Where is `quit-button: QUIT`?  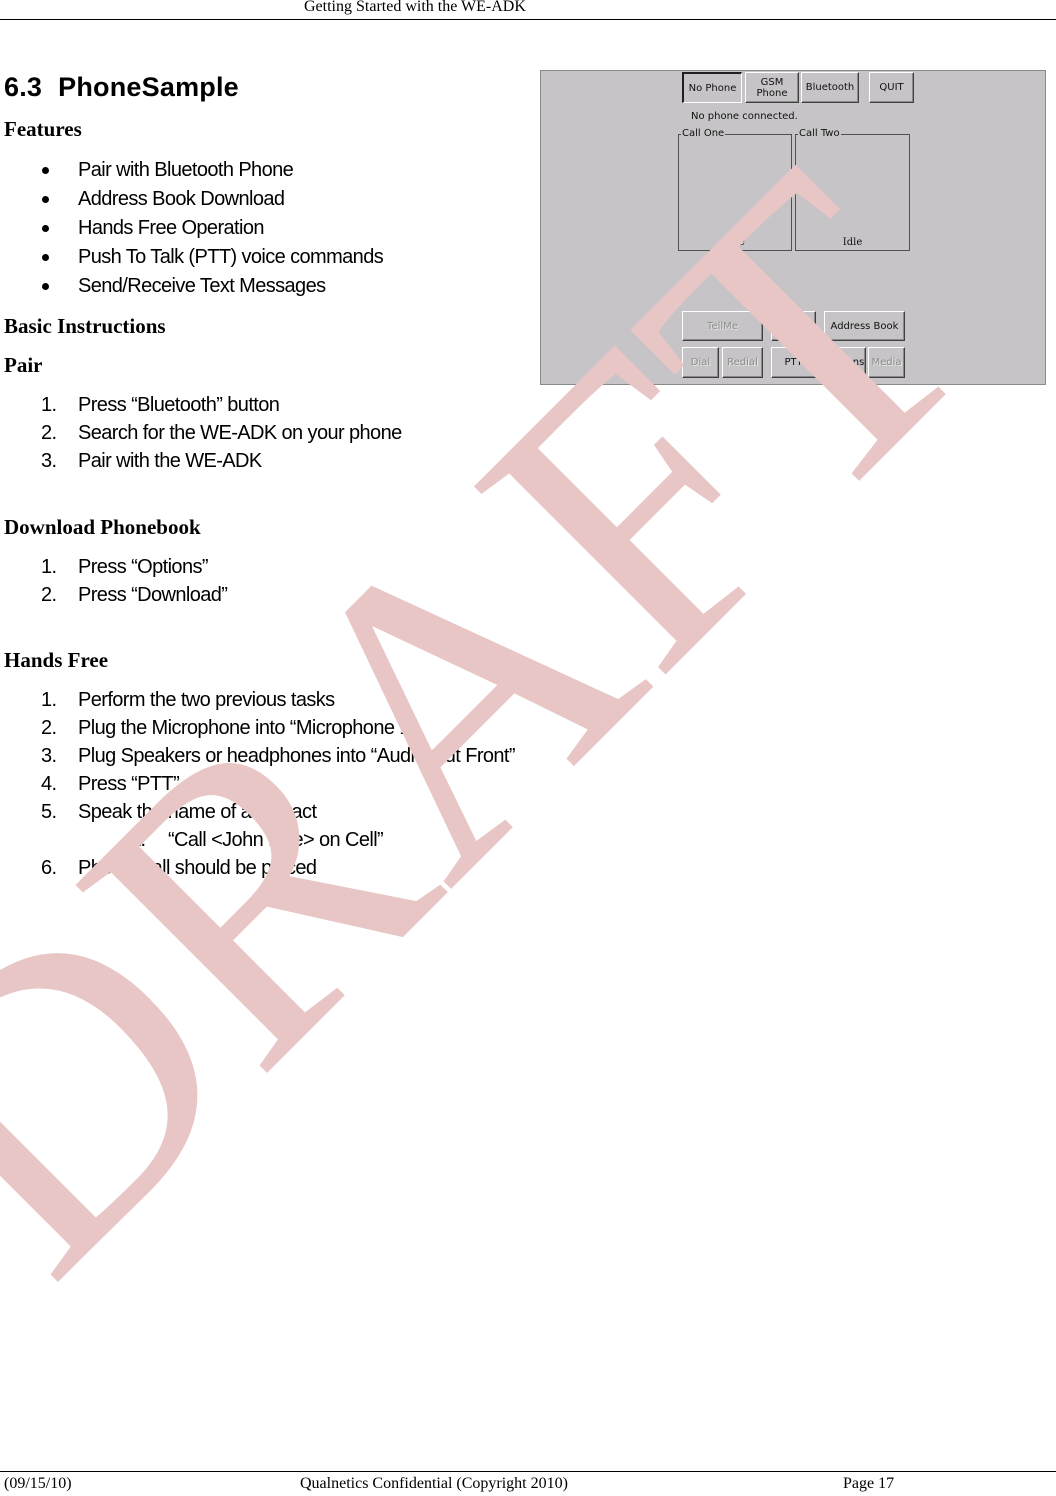
quit-button: QUIT is located at coordinates (891, 87).